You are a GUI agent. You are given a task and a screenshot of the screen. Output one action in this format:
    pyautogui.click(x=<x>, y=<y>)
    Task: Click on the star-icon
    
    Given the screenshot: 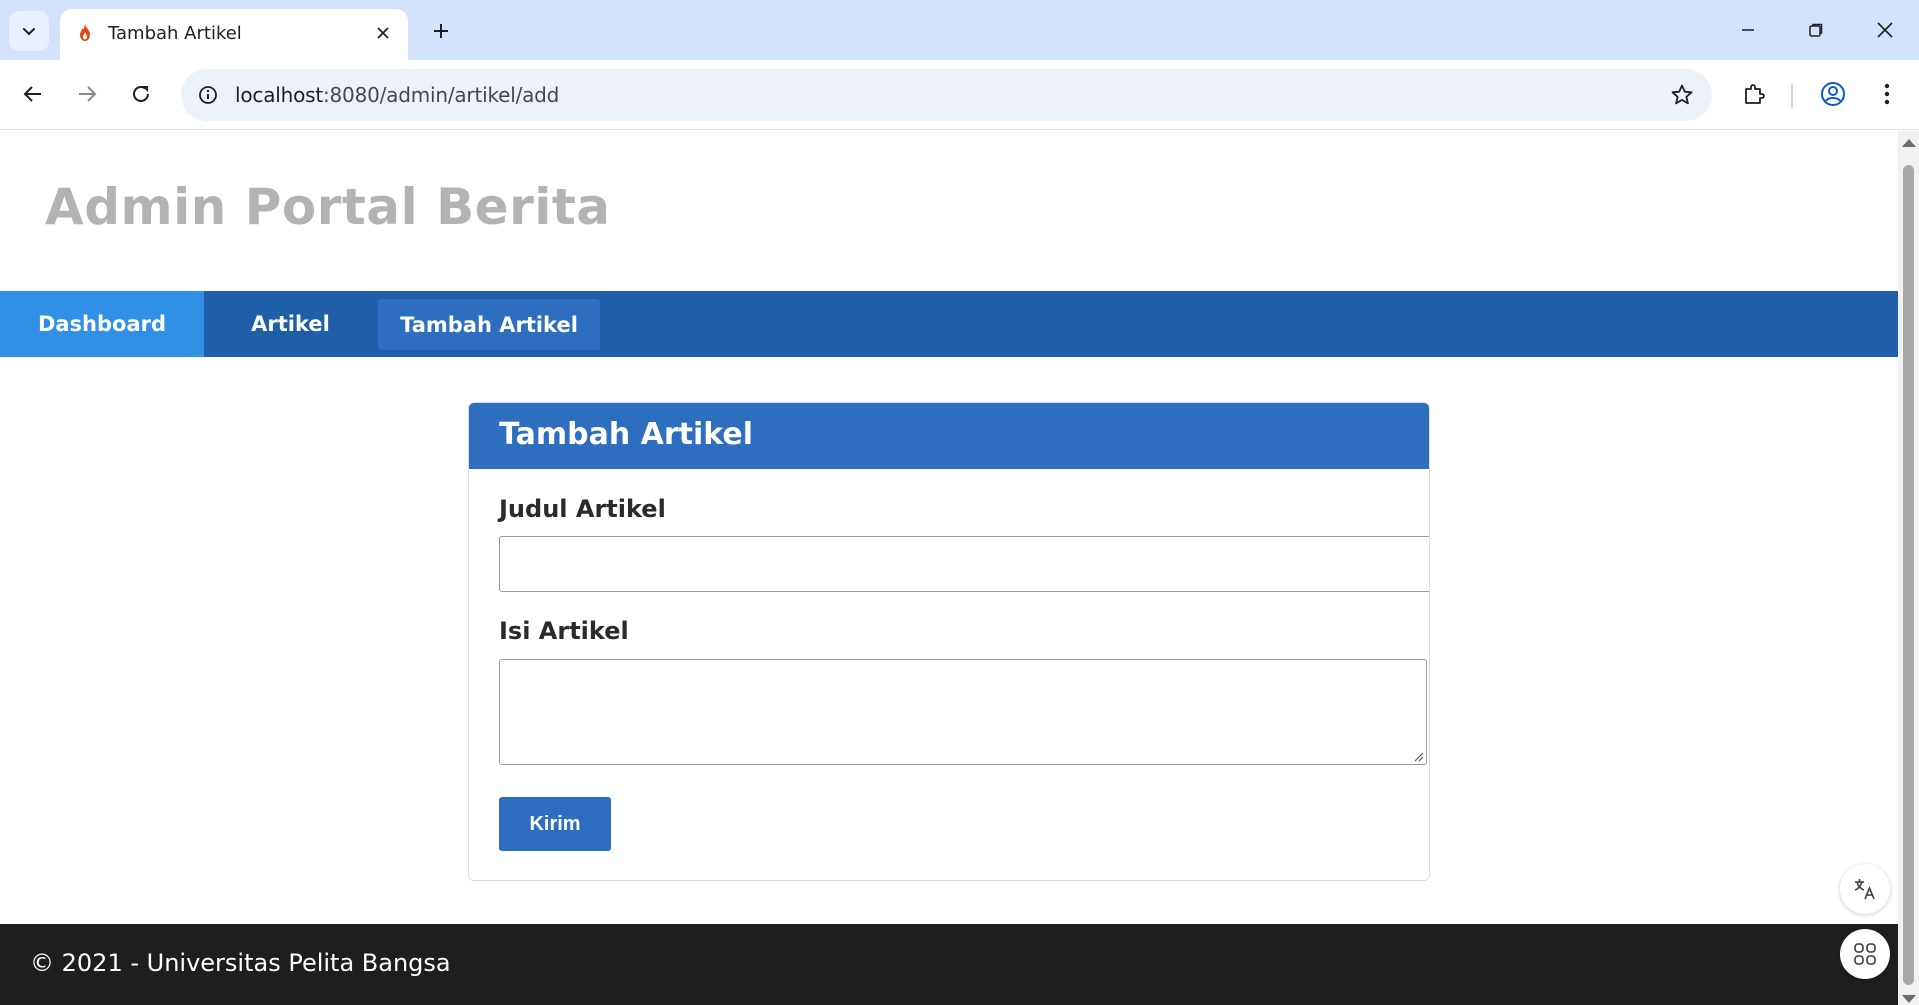 What is the action you would take?
    pyautogui.click(x=1682, y=94)
    